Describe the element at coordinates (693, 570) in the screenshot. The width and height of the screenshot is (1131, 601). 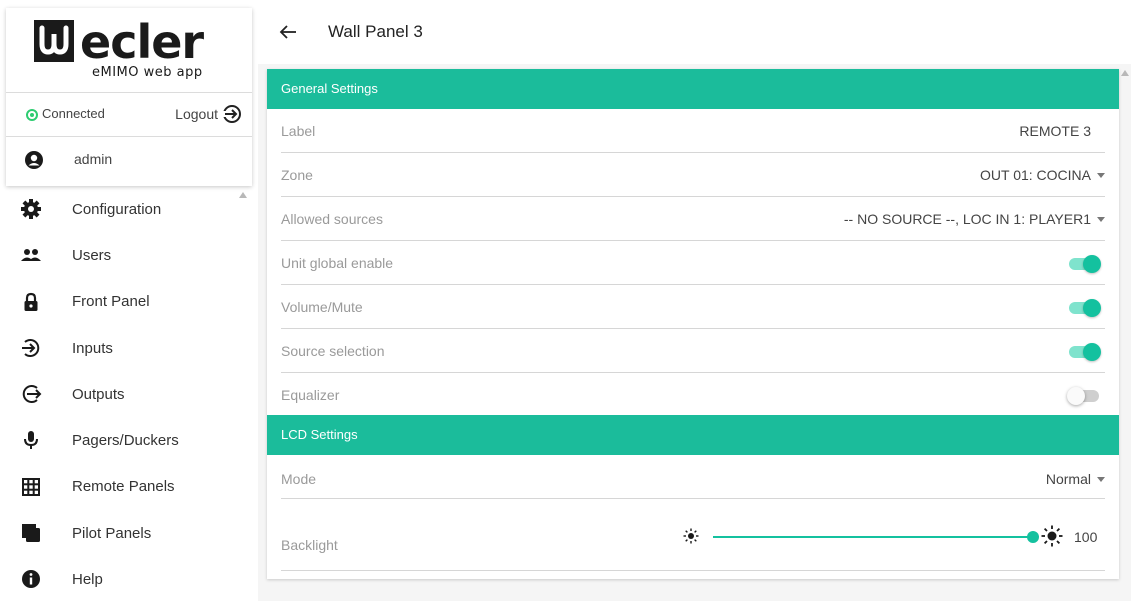
I see `row-divider` at that location.